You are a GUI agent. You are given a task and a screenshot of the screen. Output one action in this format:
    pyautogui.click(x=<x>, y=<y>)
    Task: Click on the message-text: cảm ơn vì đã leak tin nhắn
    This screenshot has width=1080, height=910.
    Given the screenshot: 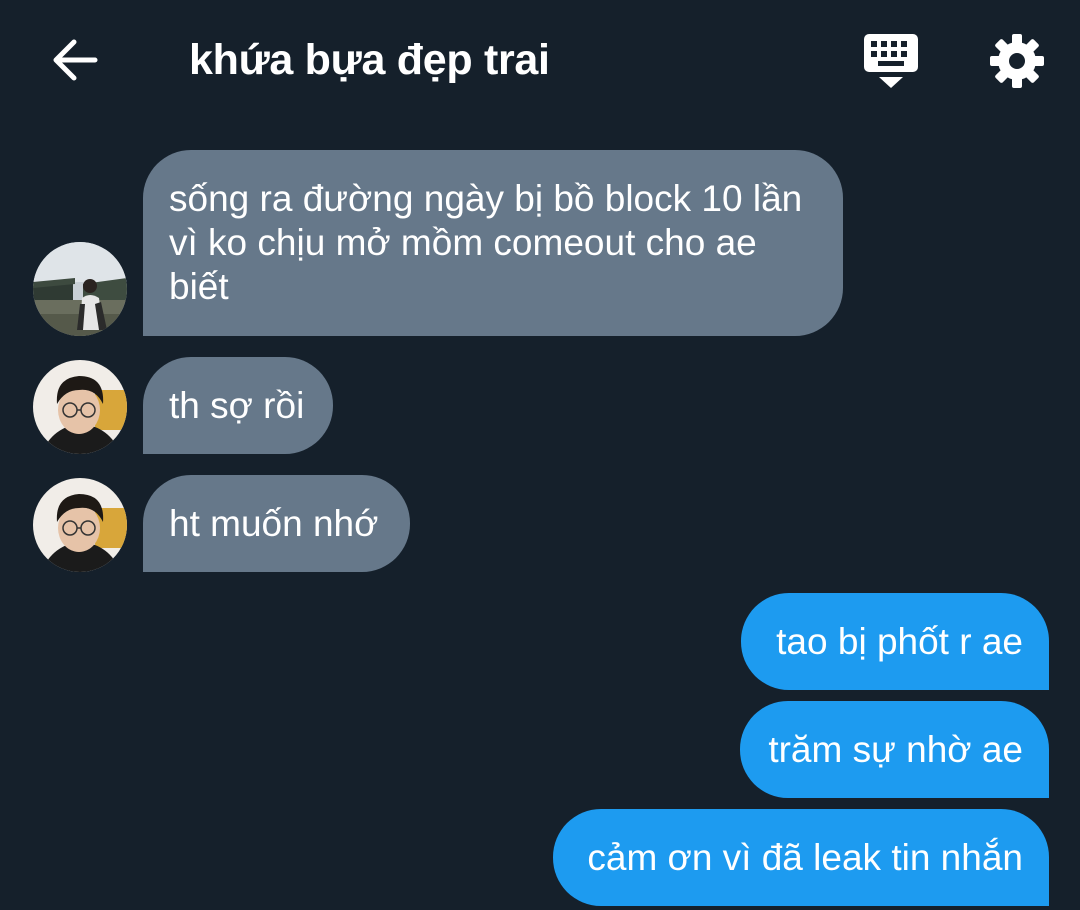 What is the action you would take?
    pyautogui.click(x=805, y=857)
    